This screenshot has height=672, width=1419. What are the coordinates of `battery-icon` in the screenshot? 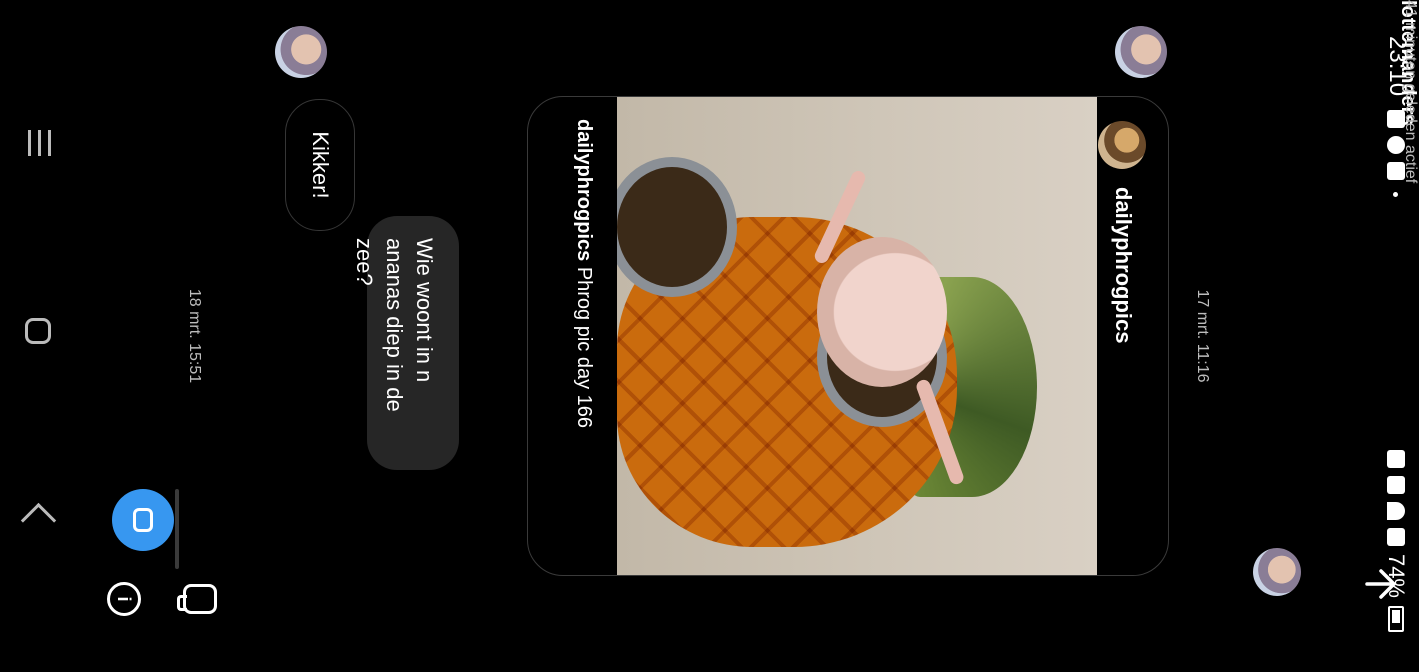 It's located at (1396, 619).